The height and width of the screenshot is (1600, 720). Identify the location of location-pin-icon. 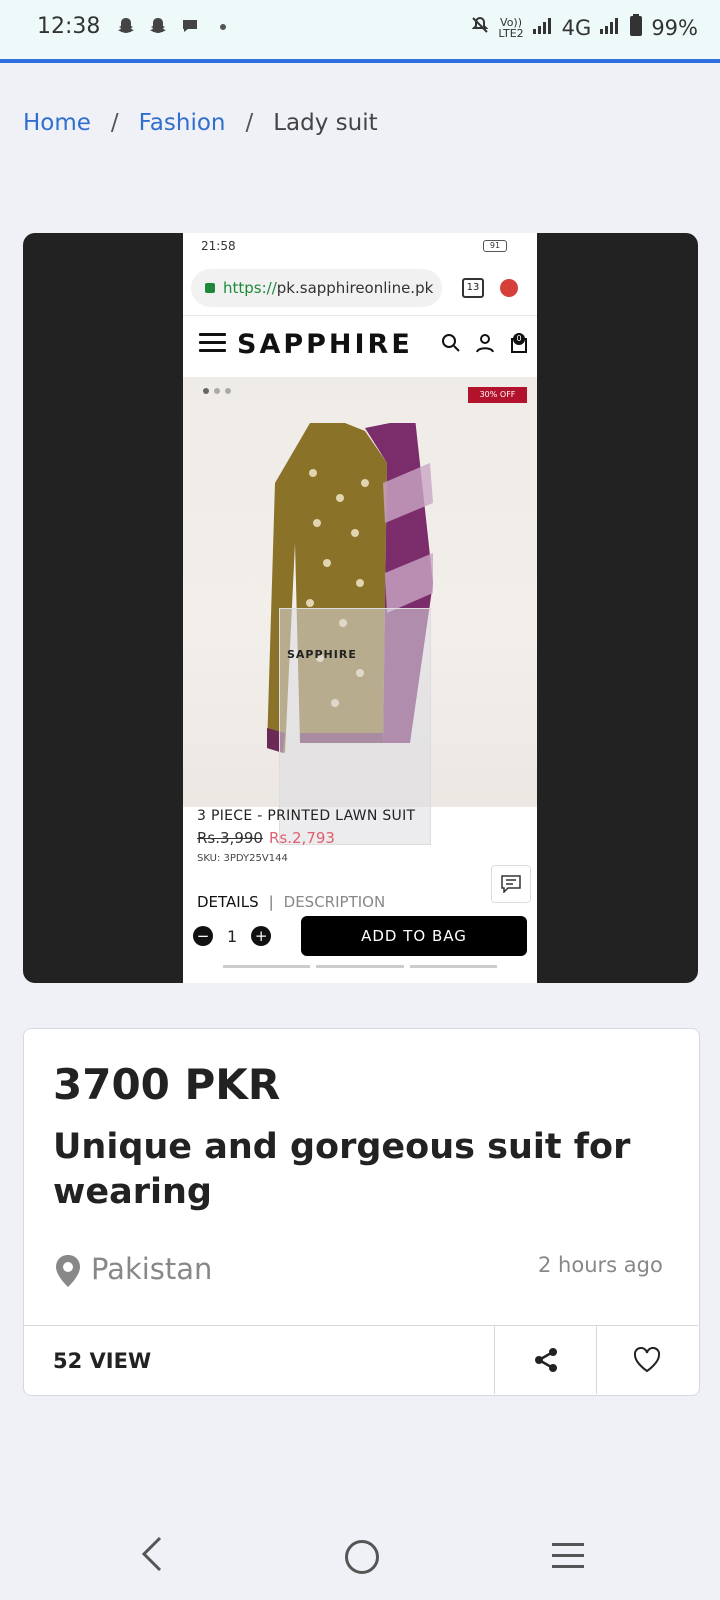
(68, 1271).